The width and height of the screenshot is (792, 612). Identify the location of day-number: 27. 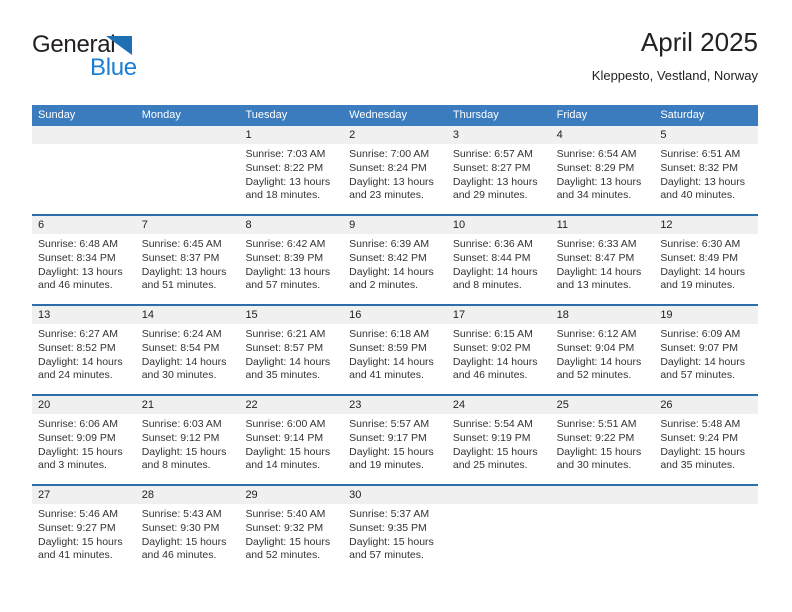
(84, 495).